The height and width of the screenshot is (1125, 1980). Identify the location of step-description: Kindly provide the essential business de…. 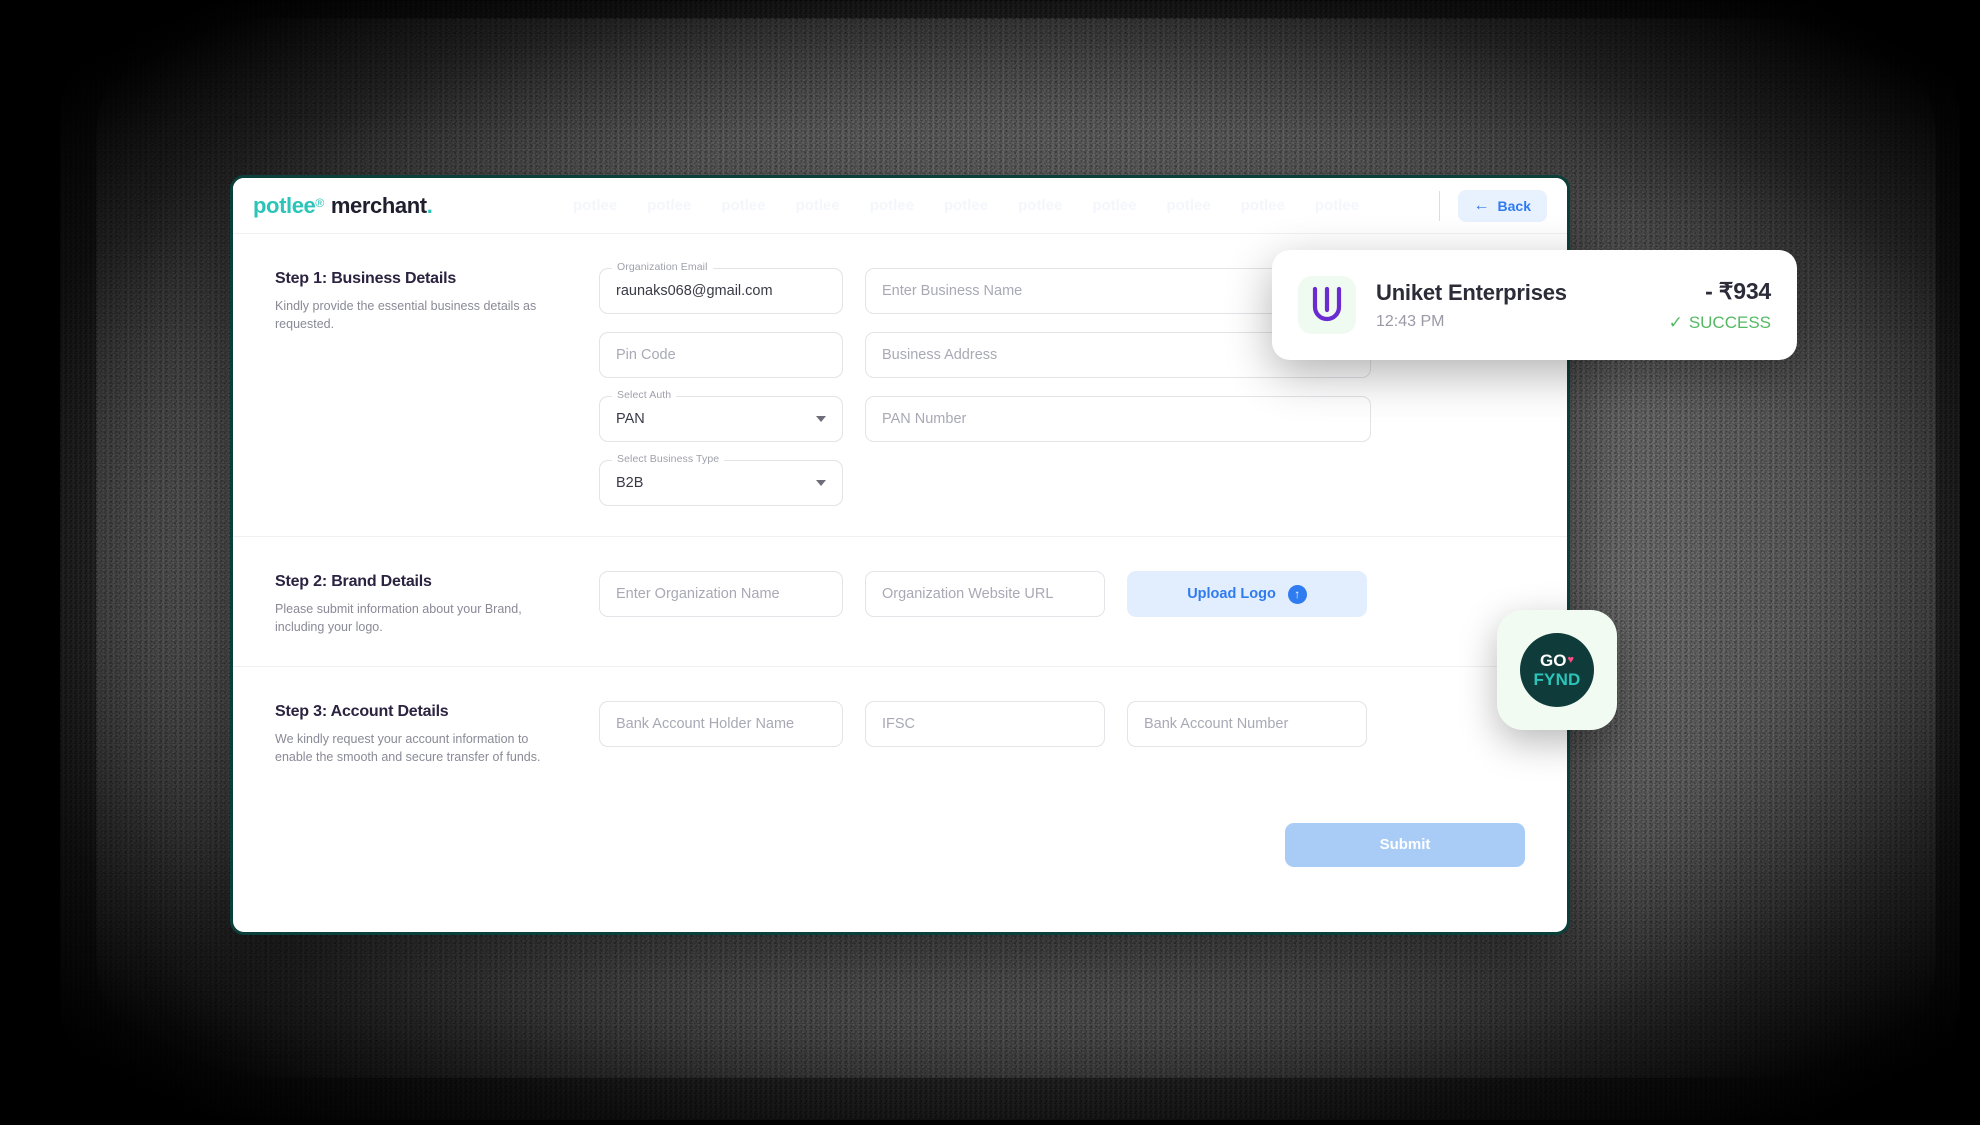
(406, 315).